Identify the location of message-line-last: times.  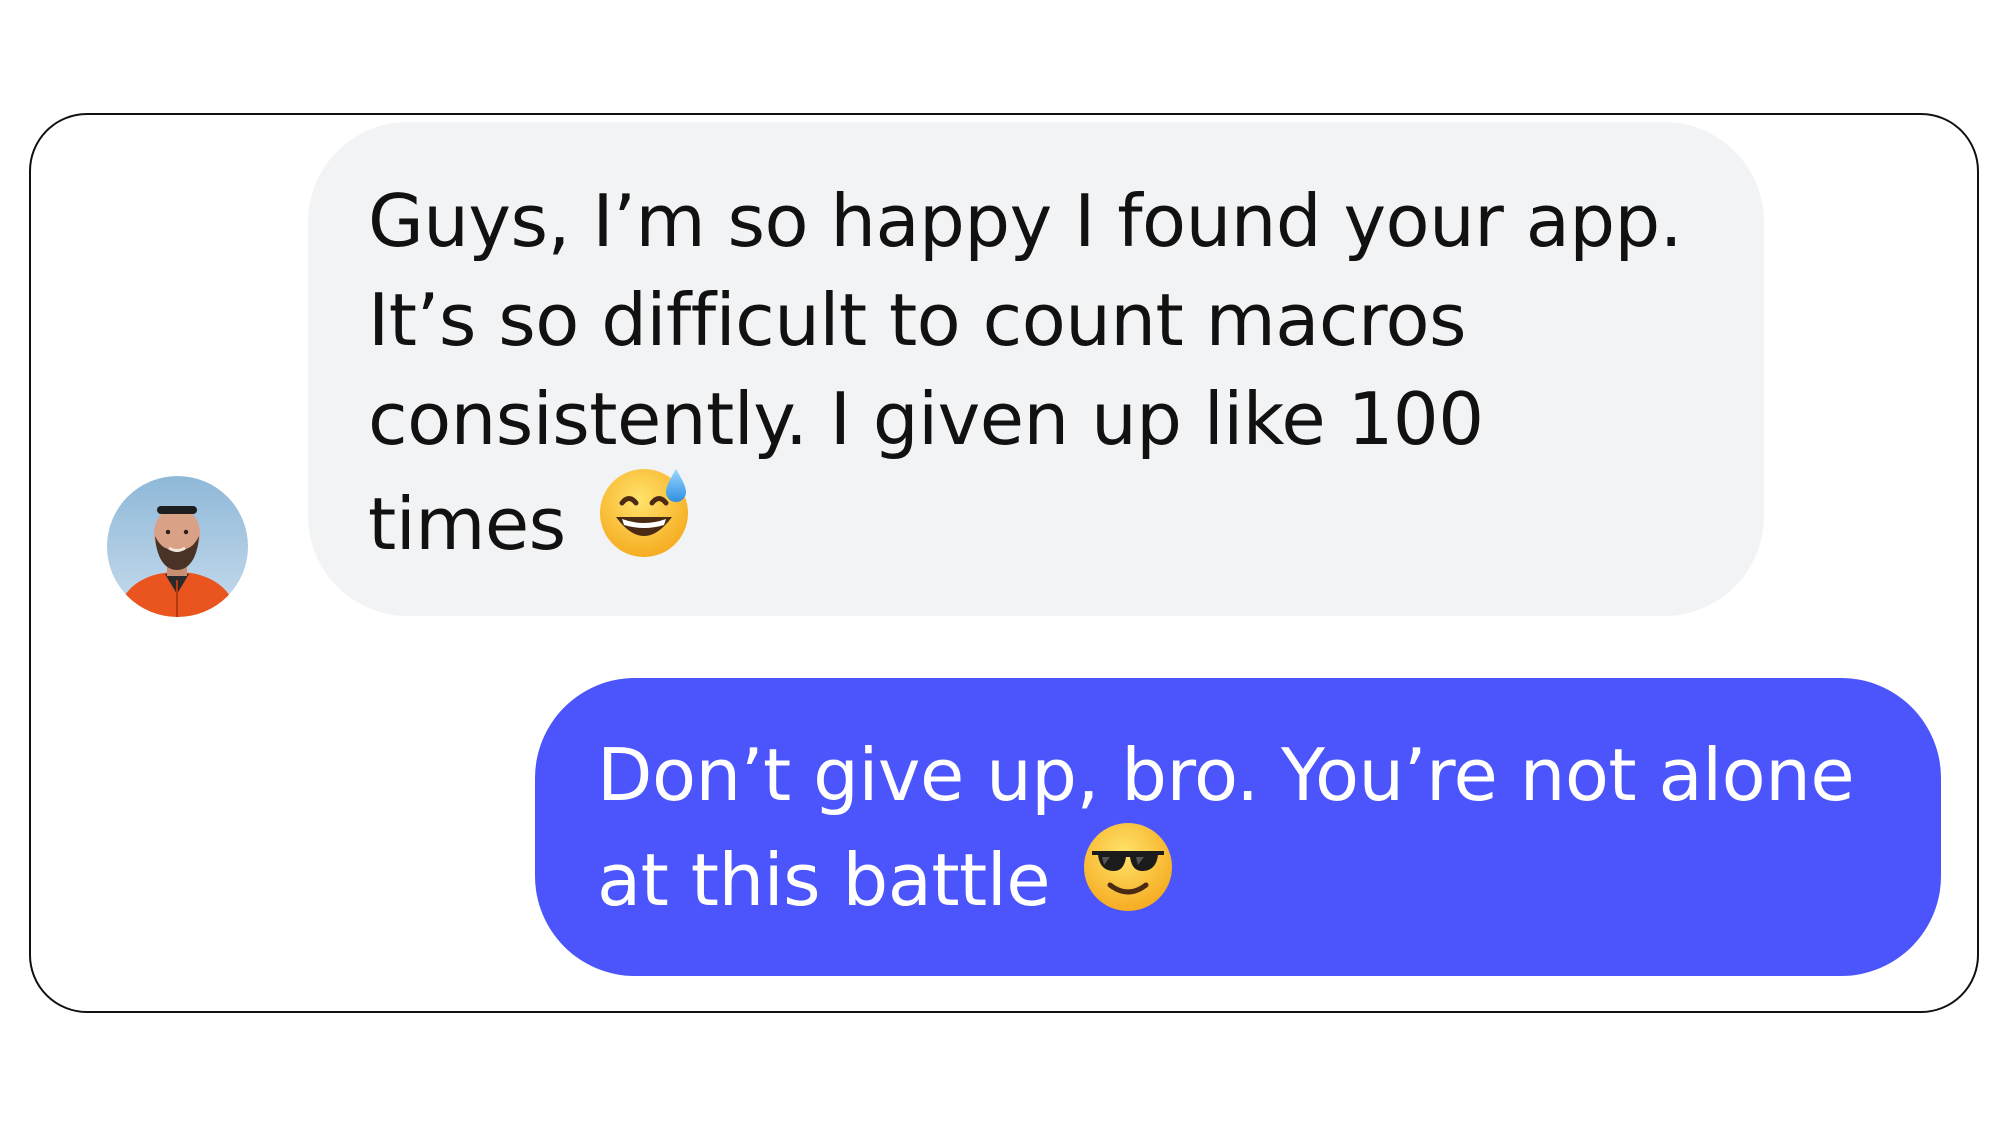
(1036, 529).